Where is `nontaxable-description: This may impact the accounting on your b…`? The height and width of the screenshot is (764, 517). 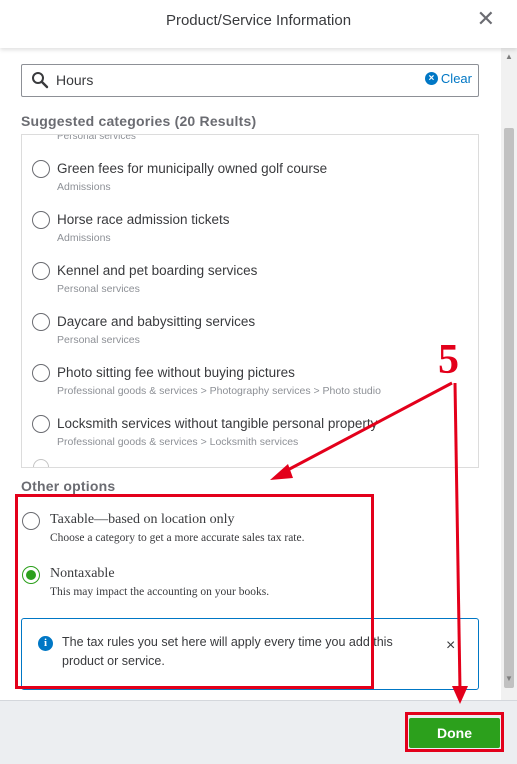 nontaxable-description: This may impact the accounting on your b… is located at coordinates (160, 592).